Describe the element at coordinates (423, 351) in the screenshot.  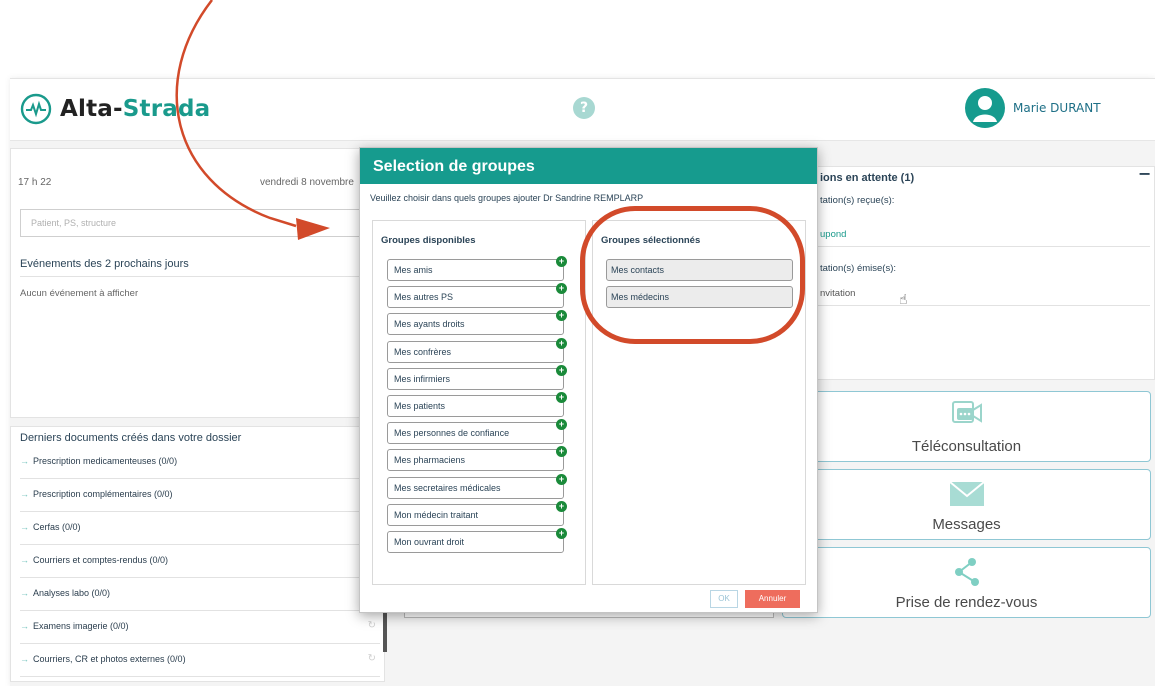
I see `group-label: Mes confrères` at that location.